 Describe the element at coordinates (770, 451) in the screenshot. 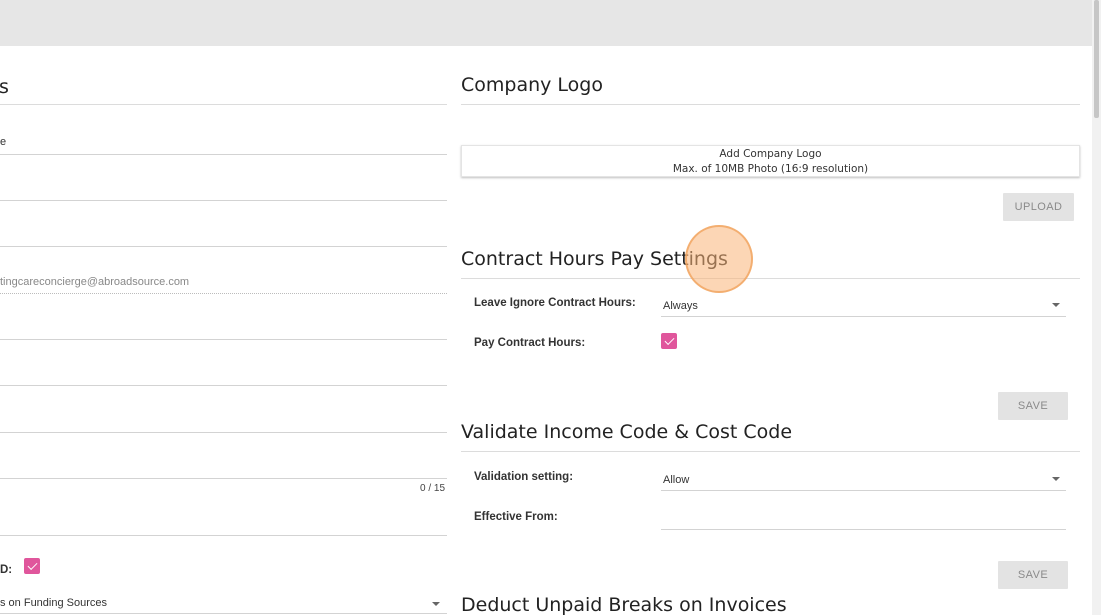

I see `validate-divider` at that location.